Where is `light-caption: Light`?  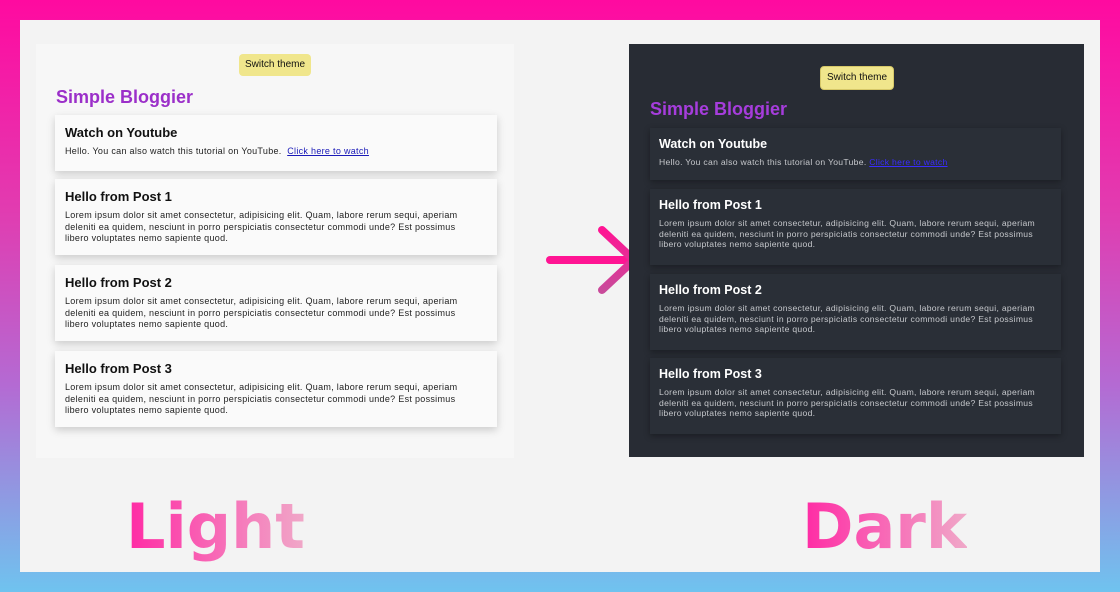
light-caption: Light is located at coordinates (215, 526).